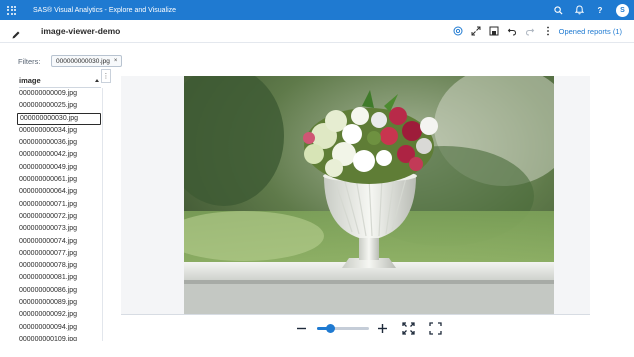  I want to click on report-title: image-viewer-demo, so click(81, 31).